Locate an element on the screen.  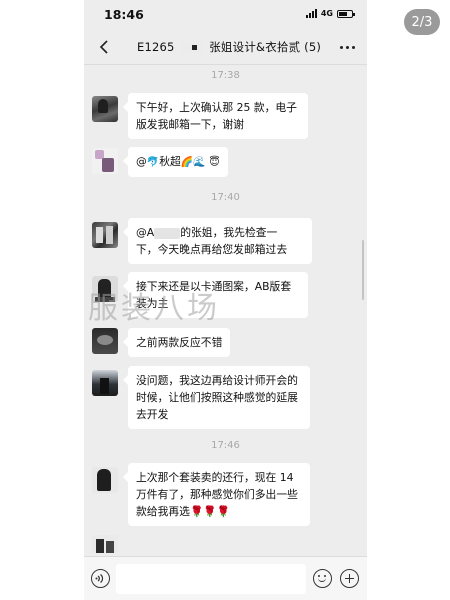
message-text: 没问题，我这边再给设计师开会的 is located at coordinates (217, 380).